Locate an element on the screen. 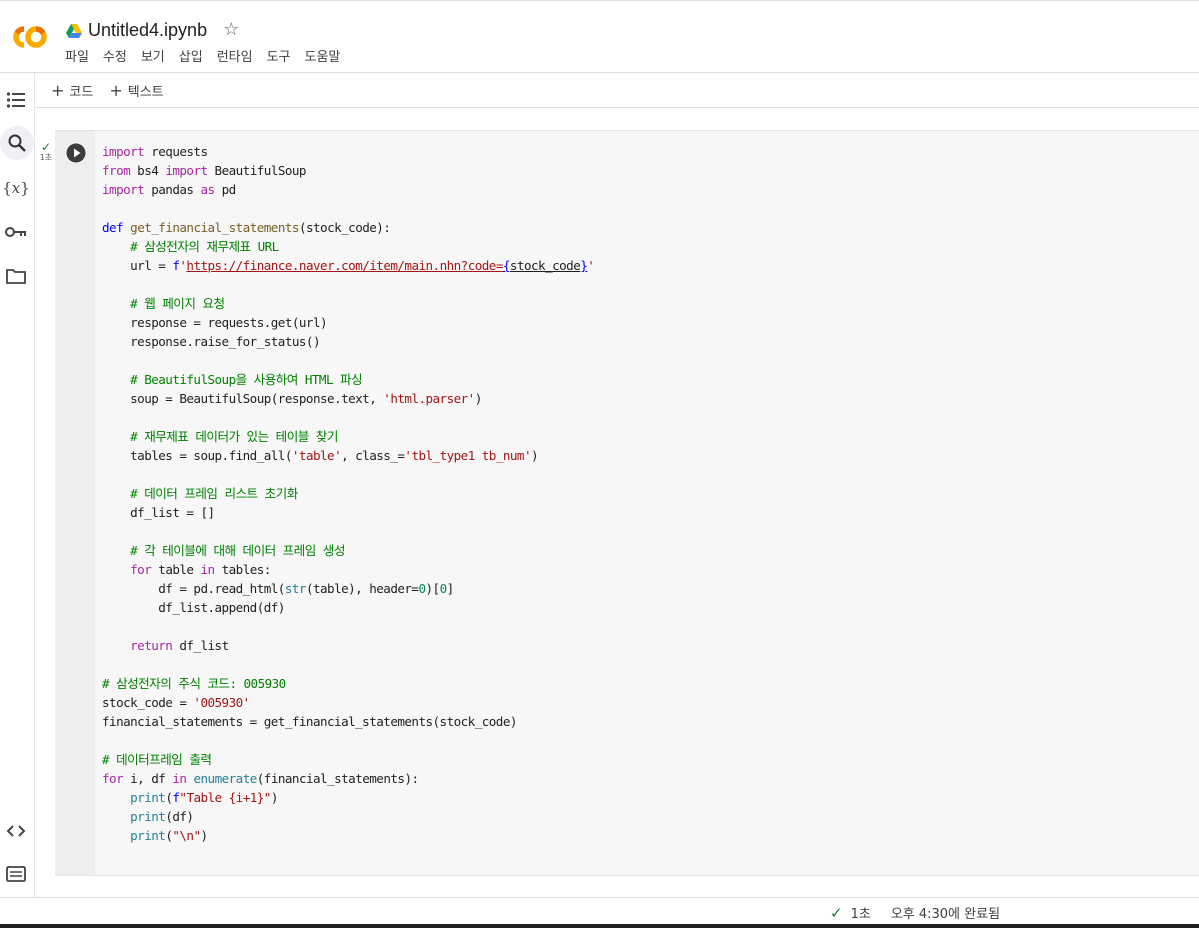  code-line: print(df) is located at coordinates (348, 816).